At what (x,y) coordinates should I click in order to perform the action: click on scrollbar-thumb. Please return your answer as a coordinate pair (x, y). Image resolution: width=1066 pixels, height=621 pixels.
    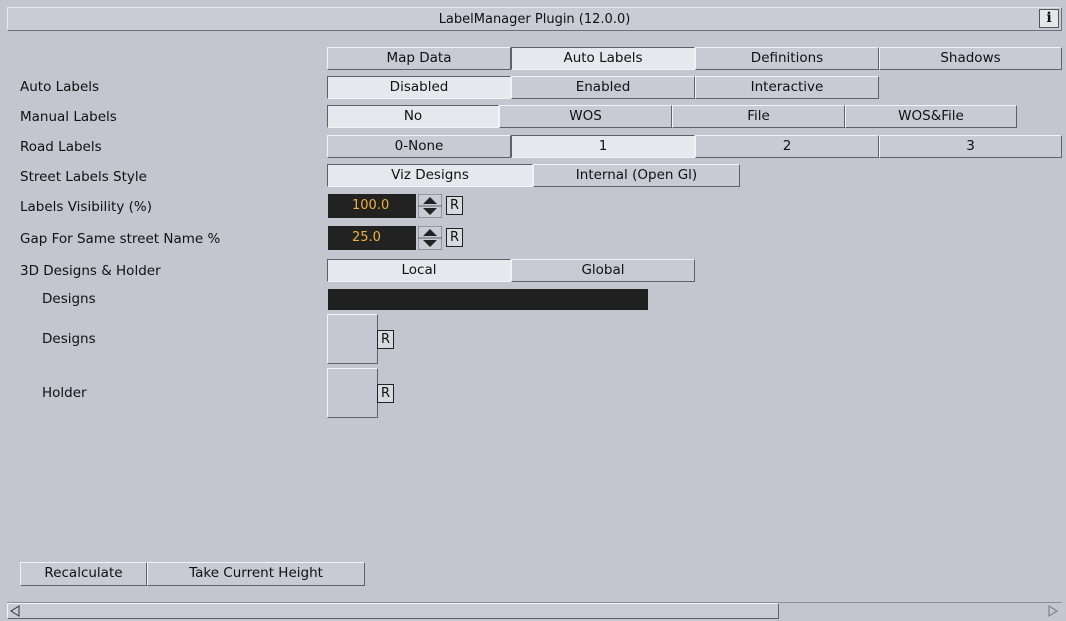
    Looking at the image, I should click on (393, 611).